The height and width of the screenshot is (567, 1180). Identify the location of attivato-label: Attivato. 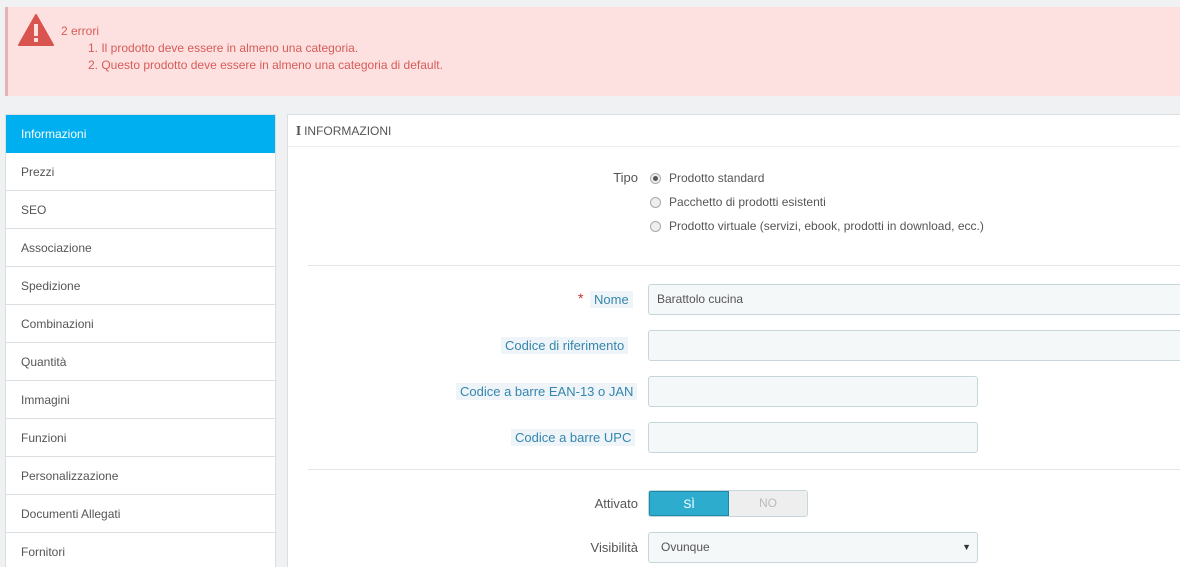
(616, 503).